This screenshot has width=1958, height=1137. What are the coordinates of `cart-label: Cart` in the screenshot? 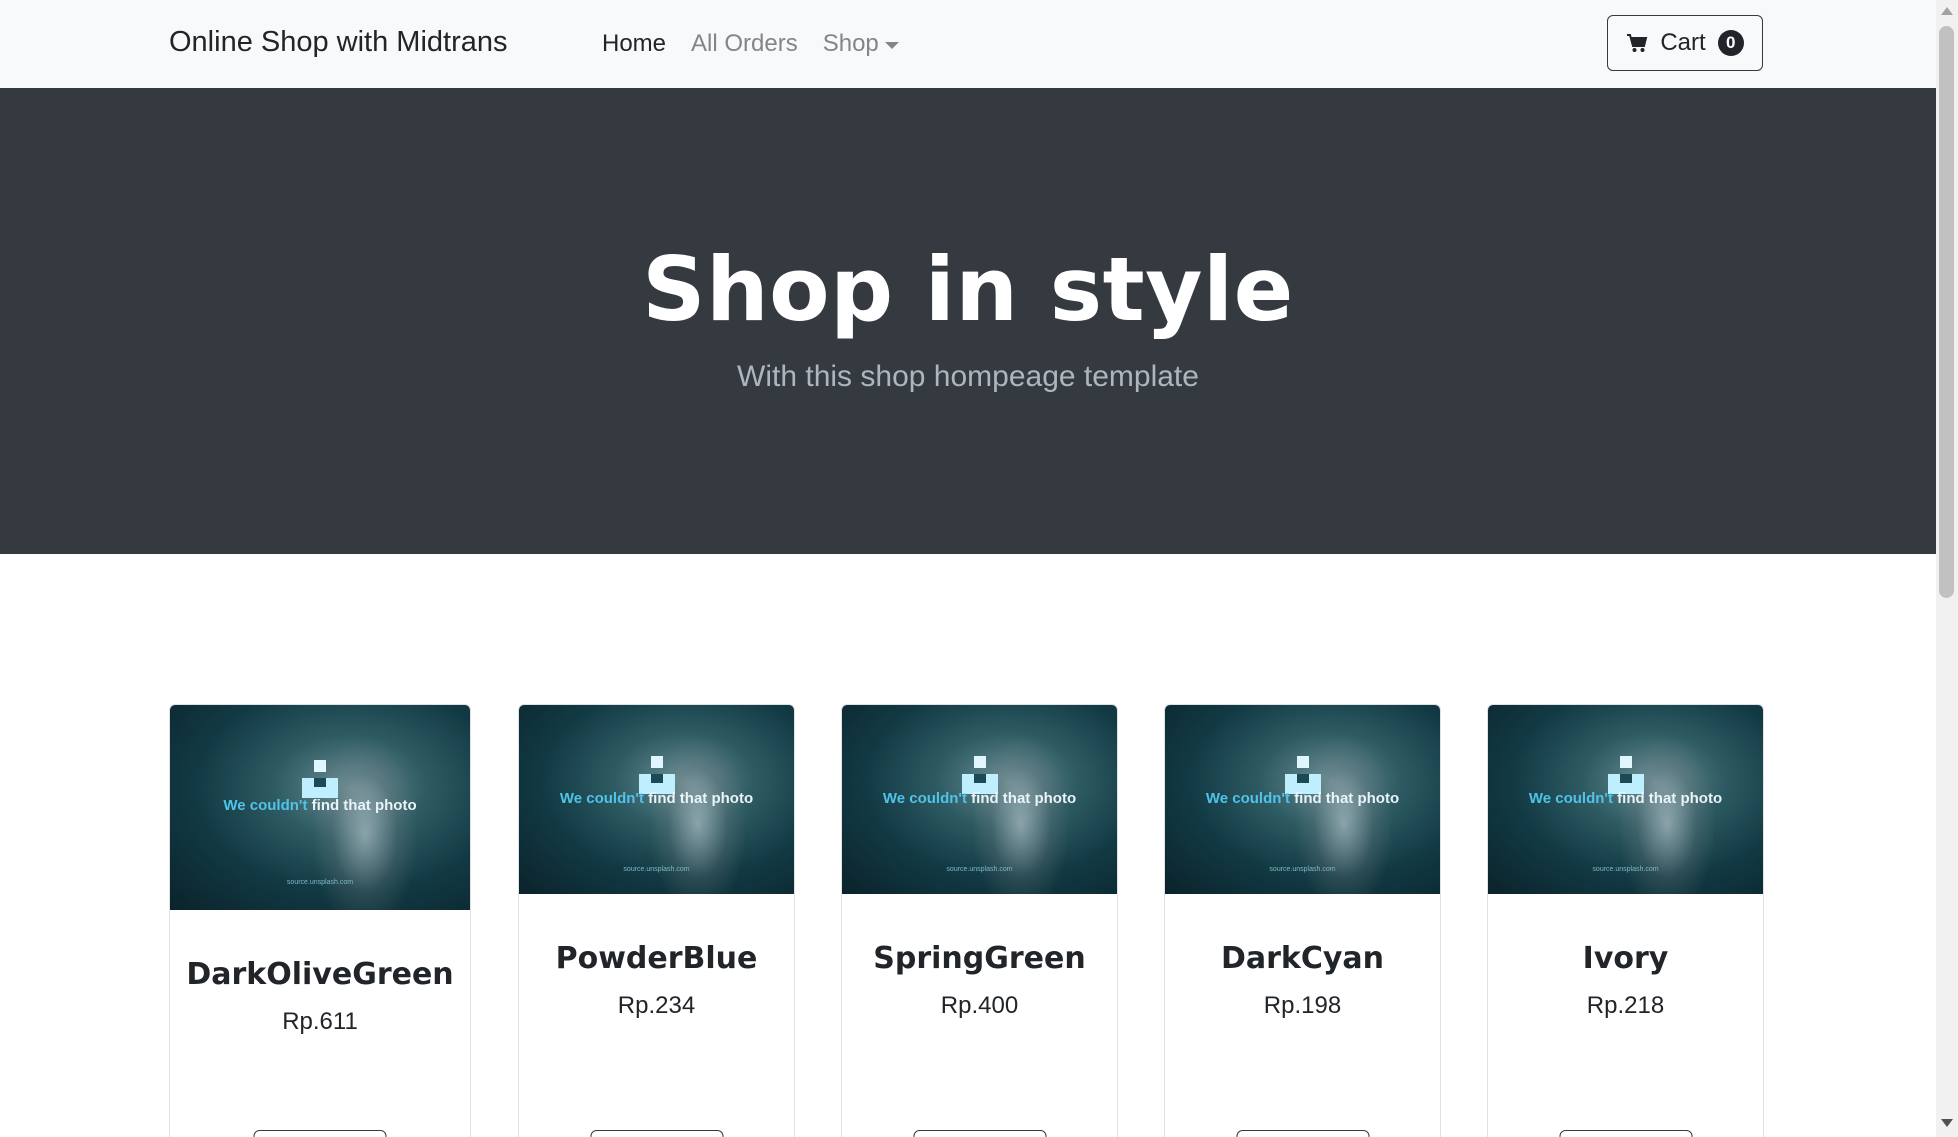 It's located at (1683, 42).